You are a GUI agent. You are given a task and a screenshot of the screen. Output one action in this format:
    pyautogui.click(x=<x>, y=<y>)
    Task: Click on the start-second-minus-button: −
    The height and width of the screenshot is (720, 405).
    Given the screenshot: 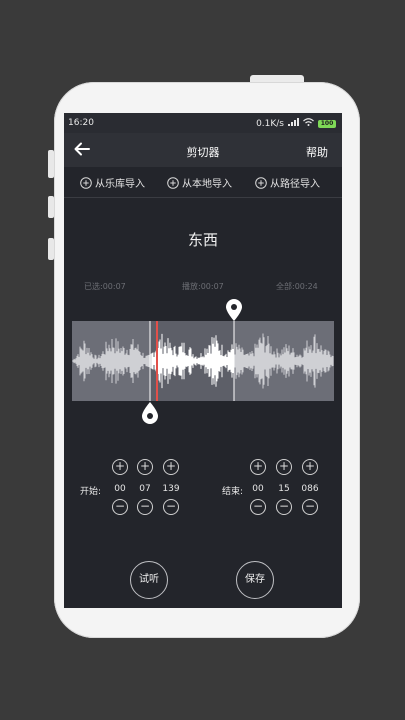 What is the action you would take?
    pyautogui.click(x=145, y=507)
    